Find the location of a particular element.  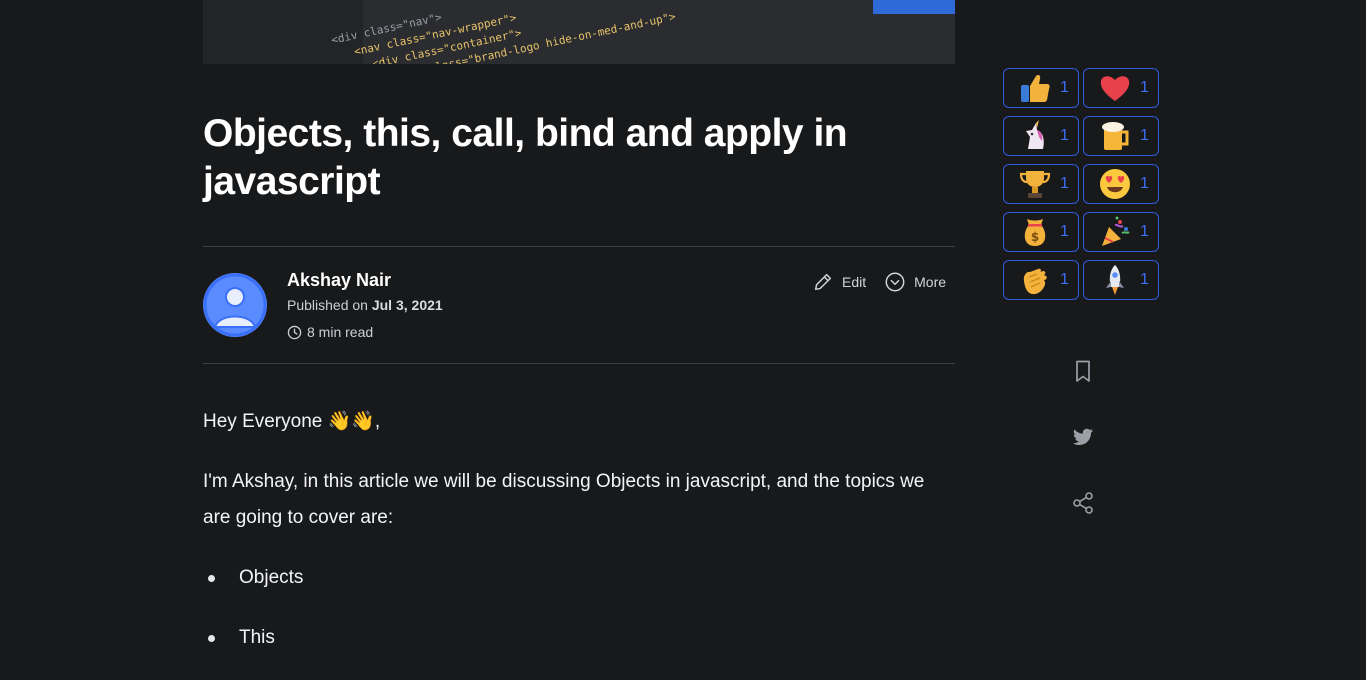

published-date-value: Jul 3, 2021 is located at coordinates (407, 305).